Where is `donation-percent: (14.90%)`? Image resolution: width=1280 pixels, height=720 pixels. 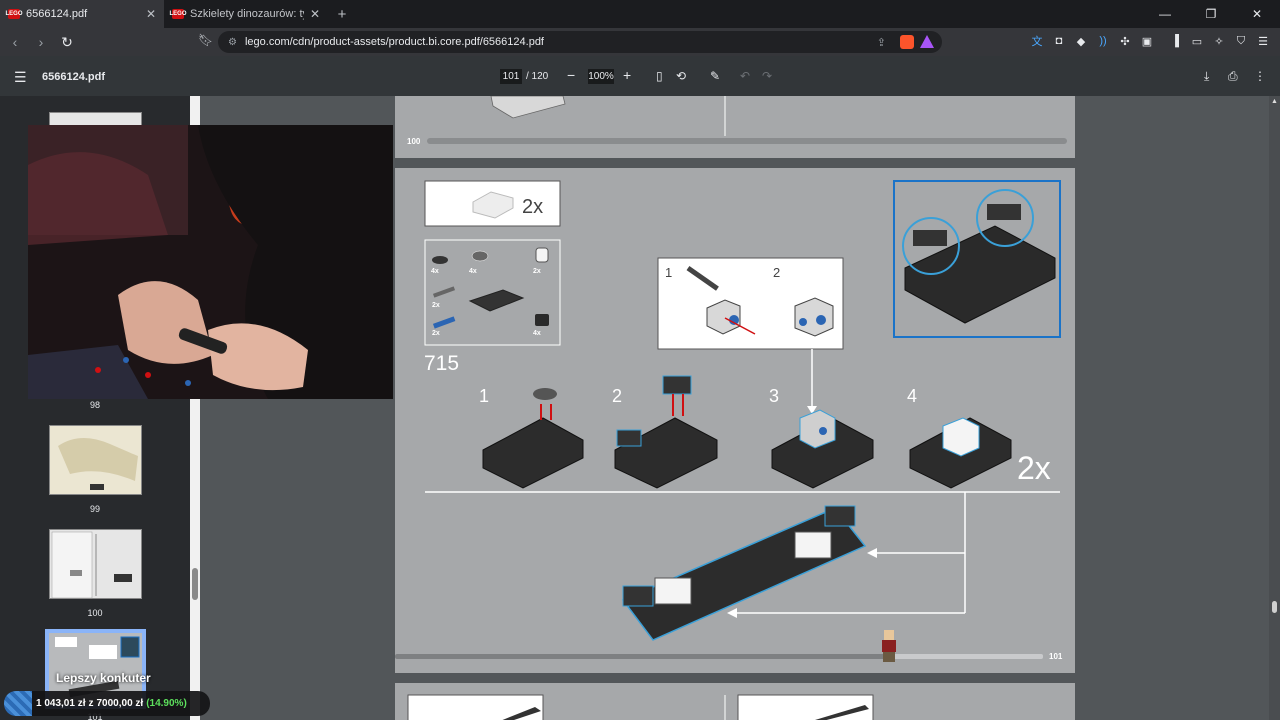
donation-percent: (14.90%) is located at coordinates (166, 703).